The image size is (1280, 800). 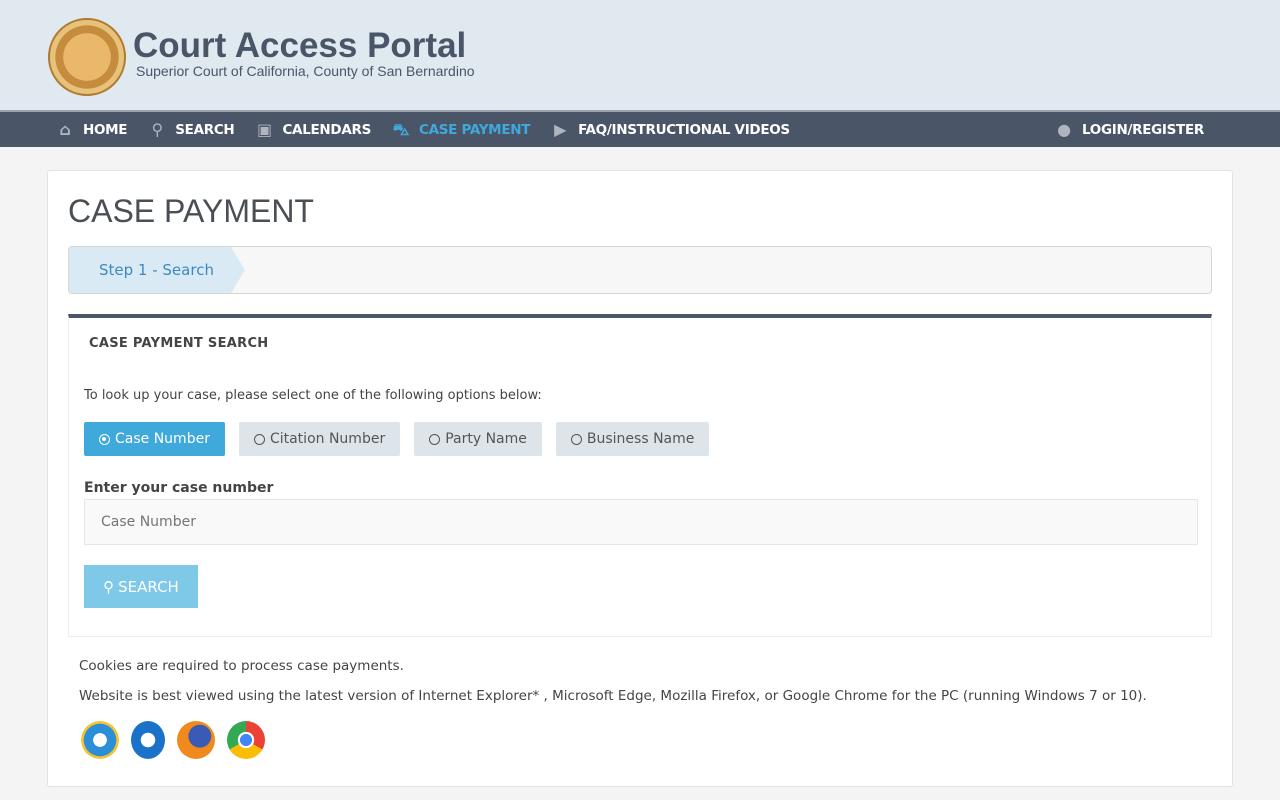 I want to click on step-1-search: Step 1 - Search, so click(x=157, y=270).